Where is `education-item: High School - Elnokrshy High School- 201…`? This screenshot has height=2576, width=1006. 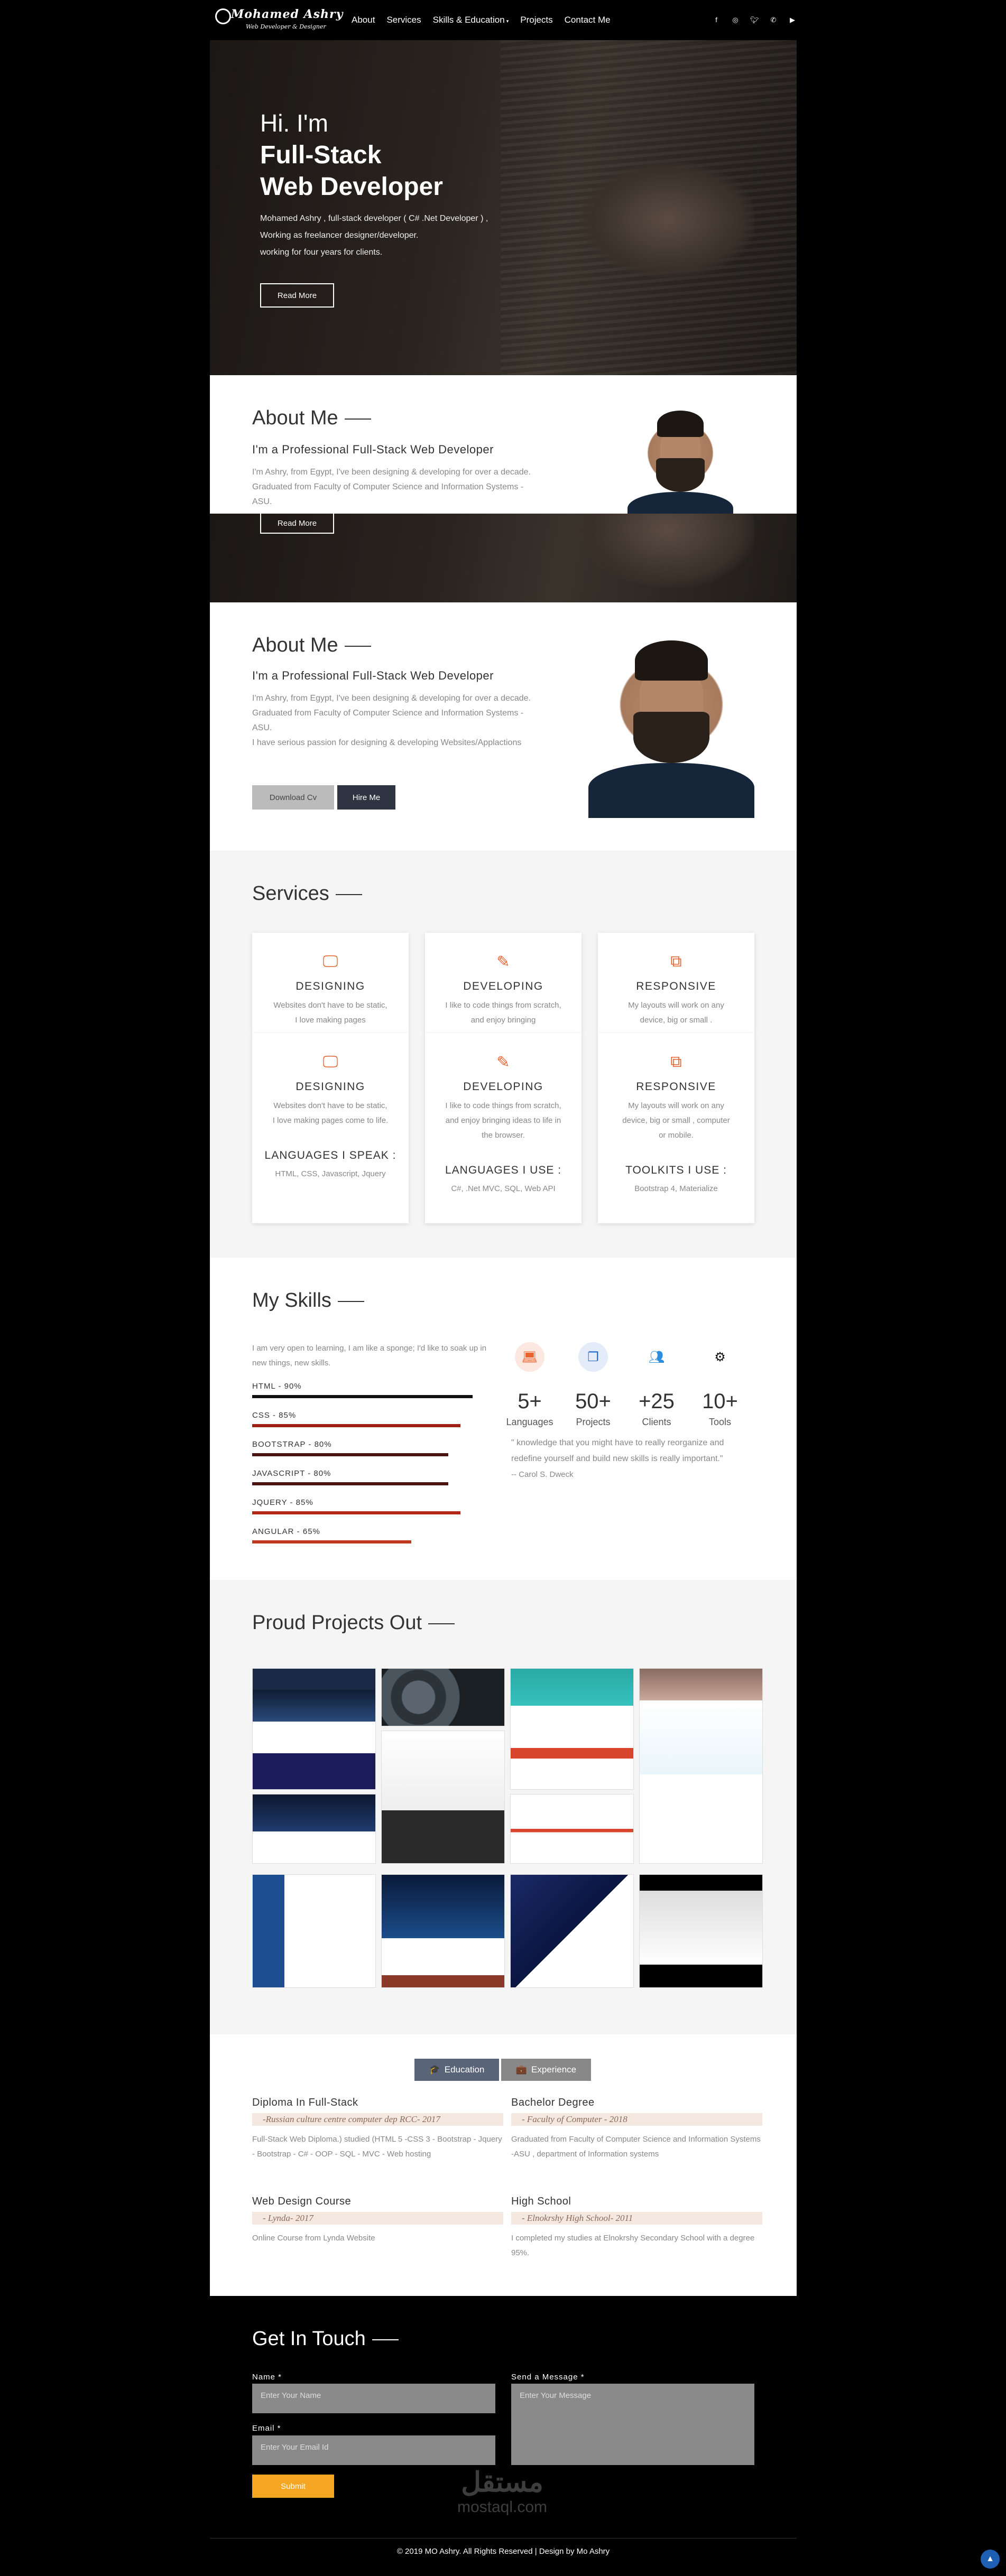 education-item: High School - Elnokrshy High School- 201… is located at coordinates (636, 2228).